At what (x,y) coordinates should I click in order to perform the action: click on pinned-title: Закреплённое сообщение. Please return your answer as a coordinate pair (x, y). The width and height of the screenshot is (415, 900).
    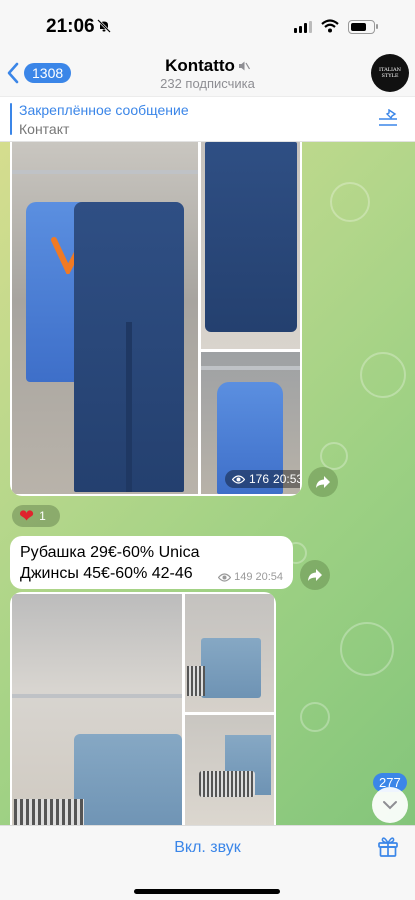
    Looking at the image, I should click on (104, 110).